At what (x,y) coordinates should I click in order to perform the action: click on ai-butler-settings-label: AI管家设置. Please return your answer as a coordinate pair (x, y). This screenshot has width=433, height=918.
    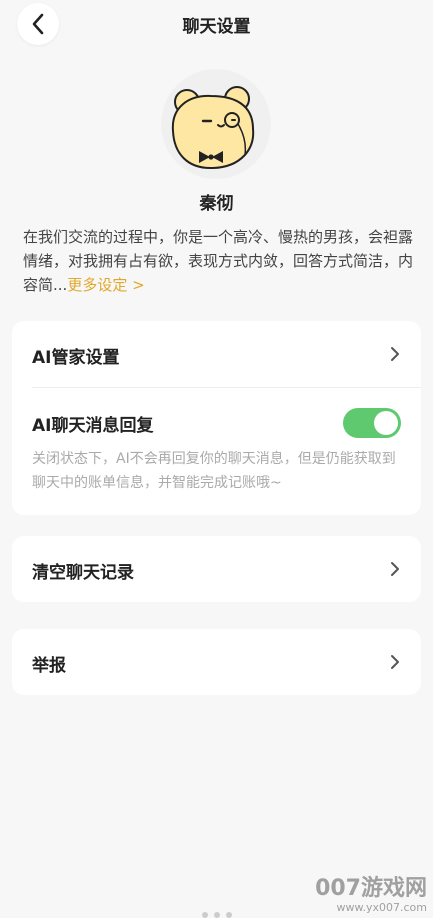
    Looking at the image, I should click on (76, 358).